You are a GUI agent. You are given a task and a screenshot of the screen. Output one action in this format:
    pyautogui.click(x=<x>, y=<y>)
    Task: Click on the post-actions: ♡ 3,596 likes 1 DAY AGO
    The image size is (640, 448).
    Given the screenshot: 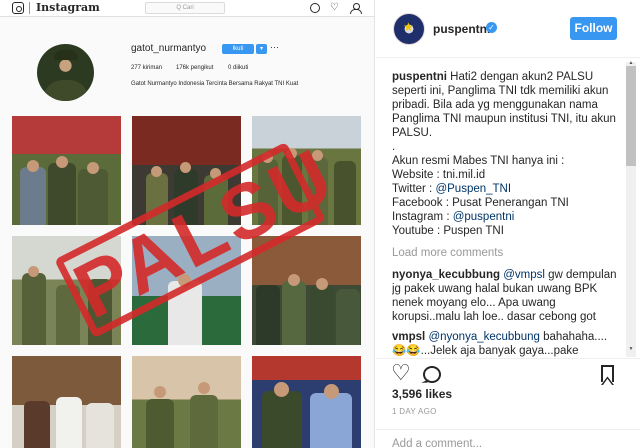 What is the action you would take?
    pyautogui.click(x=508, y=403)
    